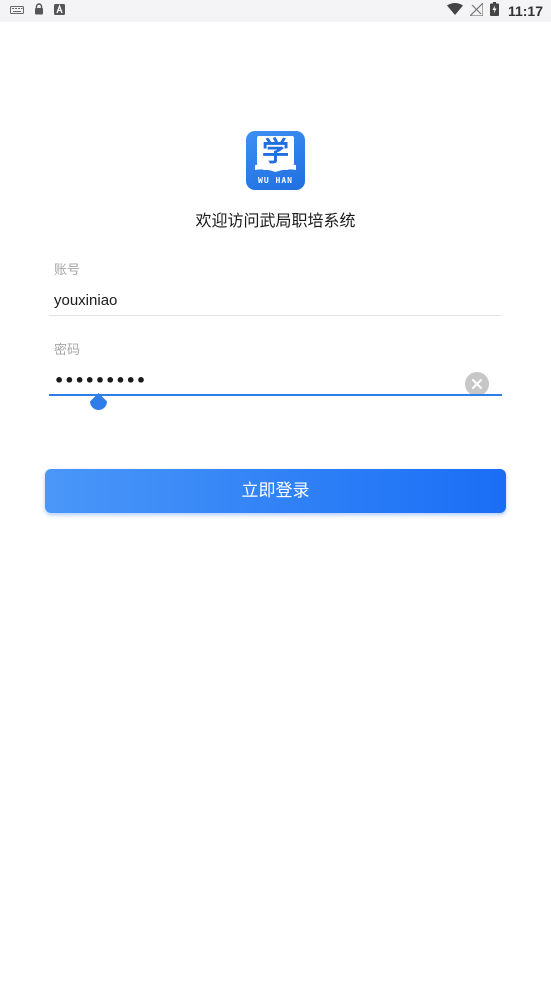 The height and width of the screenshot is (986, 551). What do you see at coordinates (275, 220) in the screenshot?
I see `welcome-title: 欢迎访问武局职培系统` at bounding box center [275, 220].